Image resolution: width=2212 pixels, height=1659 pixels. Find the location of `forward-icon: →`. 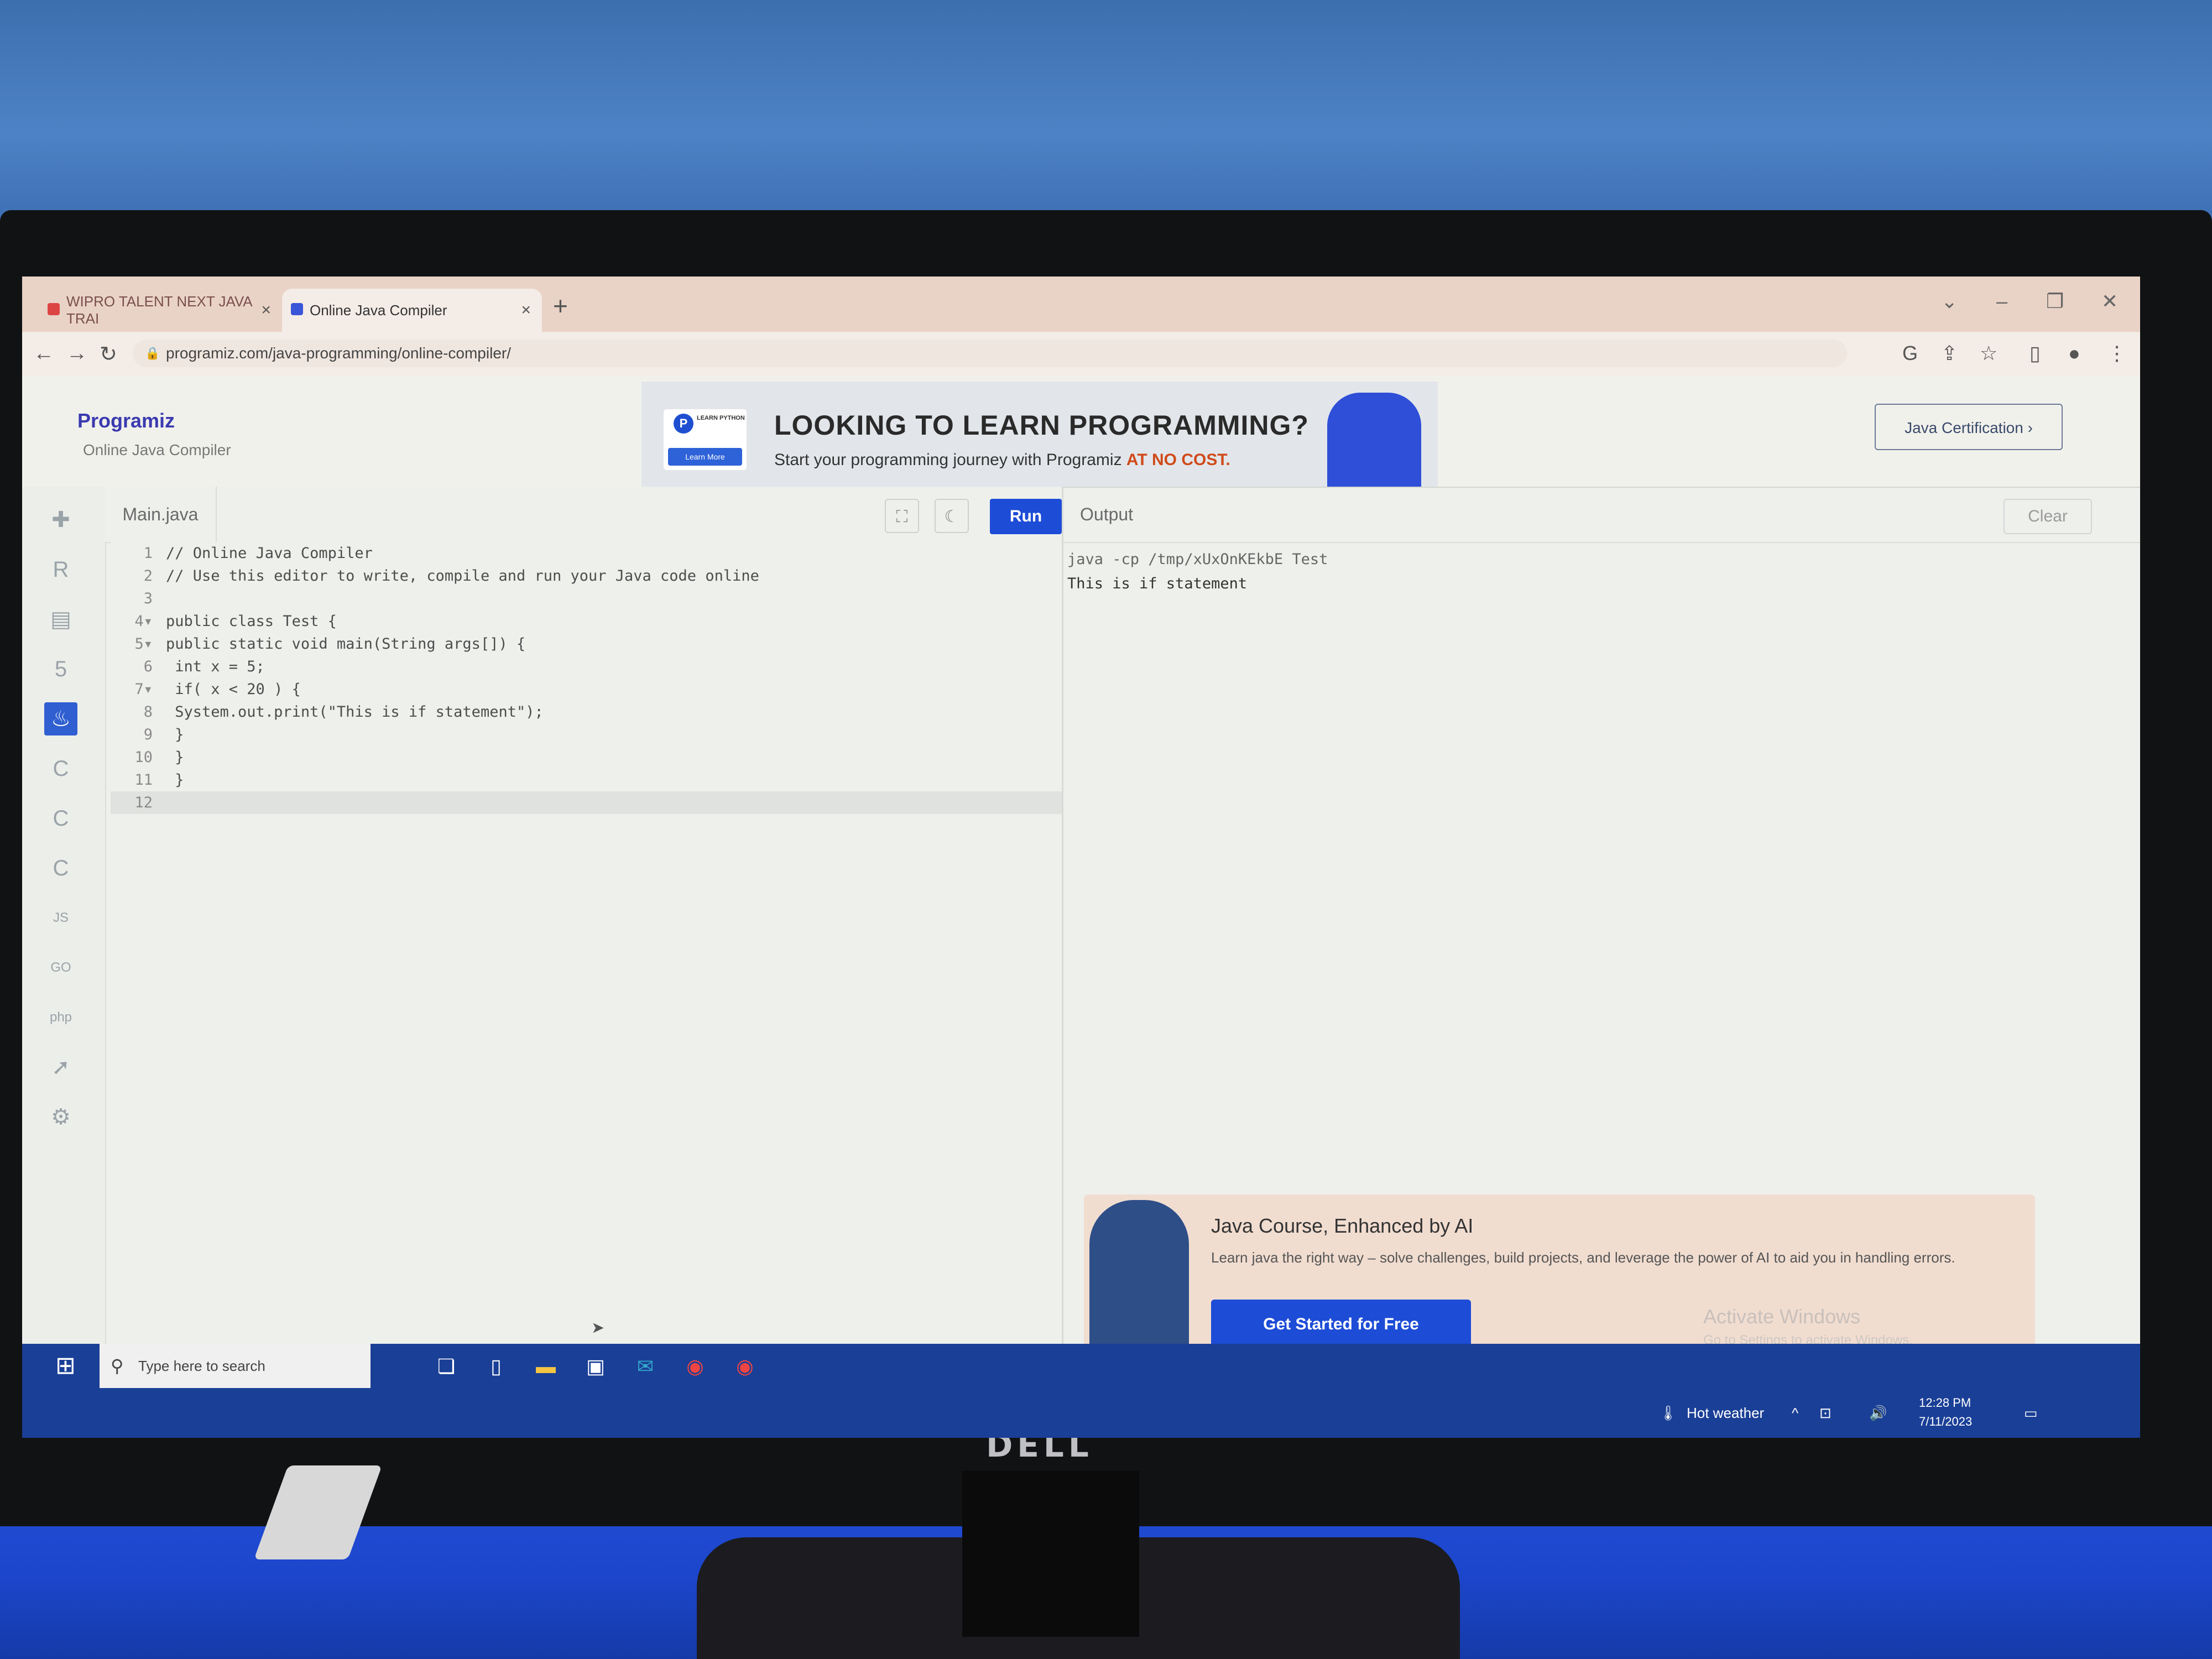

forward-icon: → is located at coordinates (77, 354).